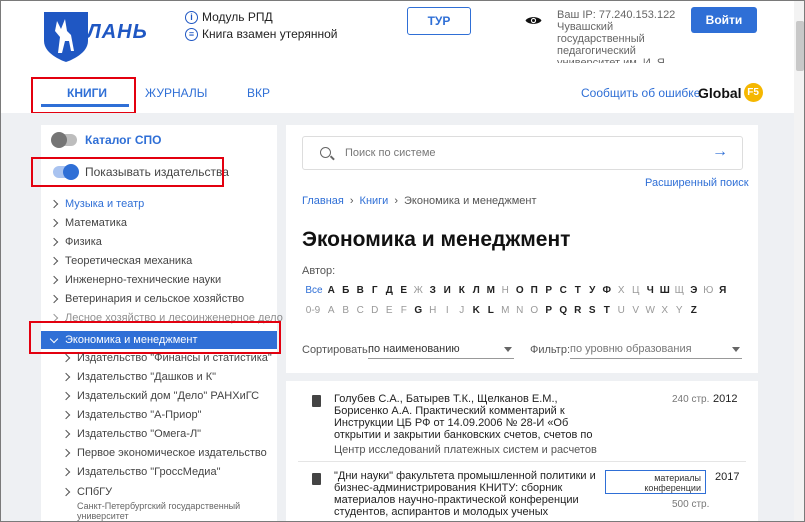 The image size is (805, 522). Describe the element at coordinates (522, 153) in the screenshot. I see `search-box: Поиск по системе →` at that location.